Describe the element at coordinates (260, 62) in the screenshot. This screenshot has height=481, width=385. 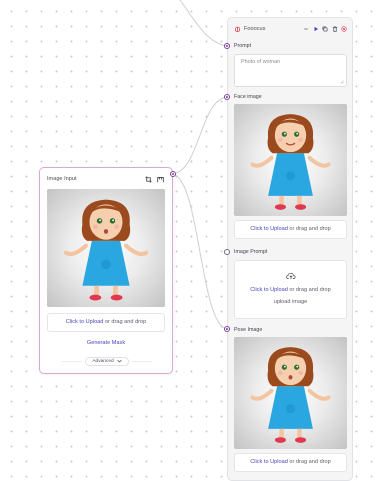
I see `prompt-placeholder: Photo of woman` at that location.